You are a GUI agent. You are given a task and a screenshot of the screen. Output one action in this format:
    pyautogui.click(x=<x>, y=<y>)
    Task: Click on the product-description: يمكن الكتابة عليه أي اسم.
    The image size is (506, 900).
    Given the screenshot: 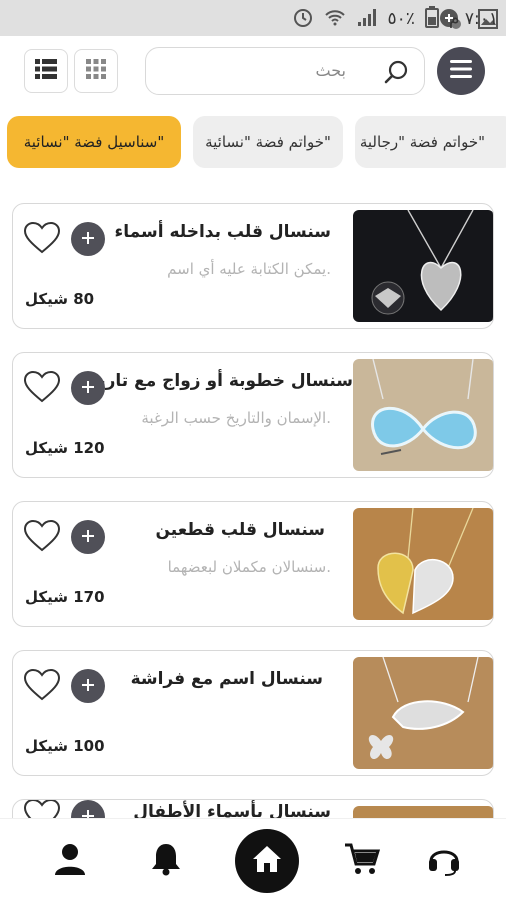 What is the action you would take?
    pyautogui.click(x=249, y=269)
    